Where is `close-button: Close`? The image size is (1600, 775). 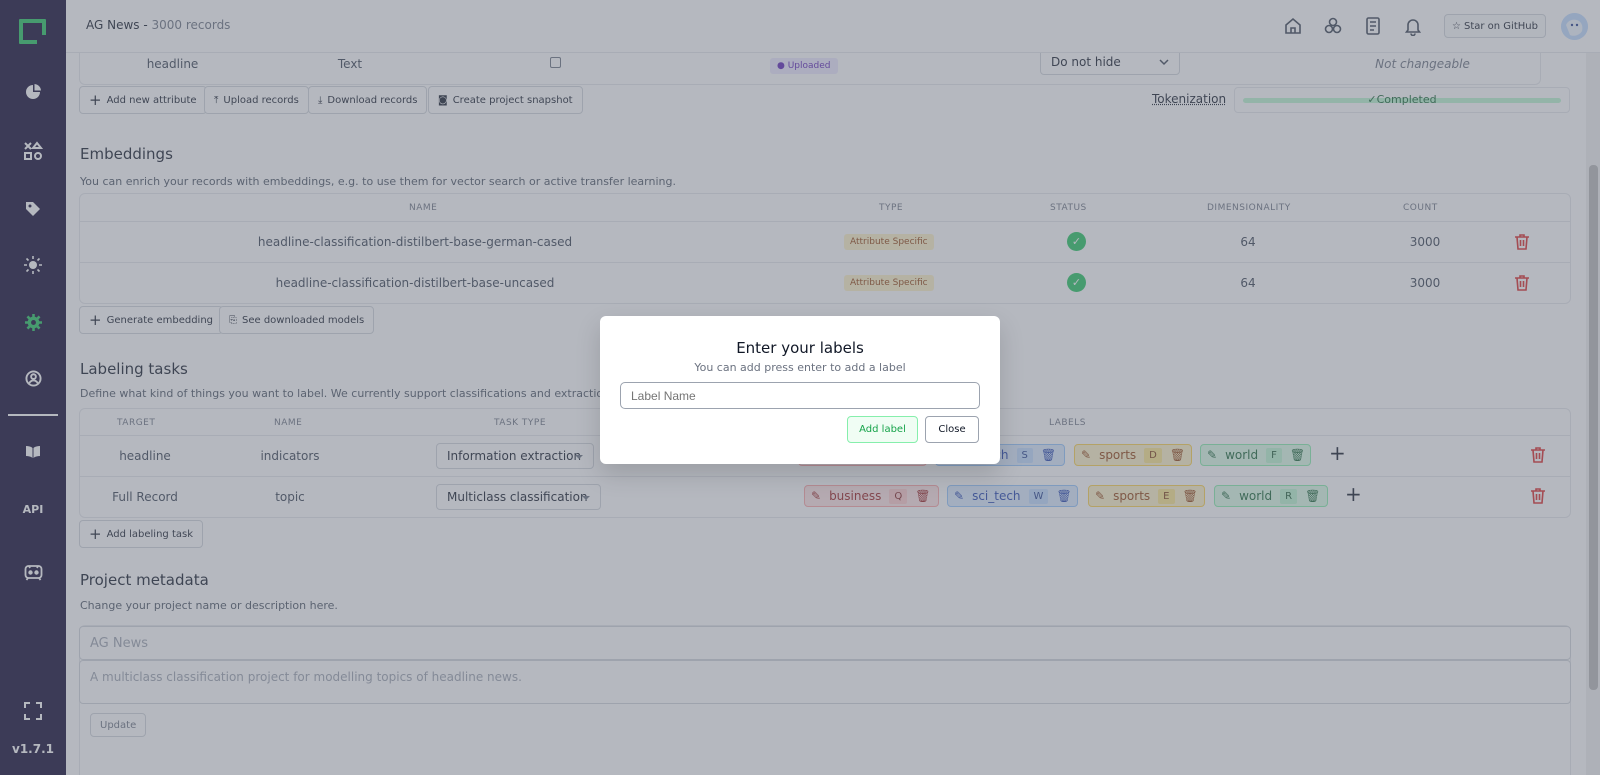 close-button: Close is located at coordinates (952, 429).